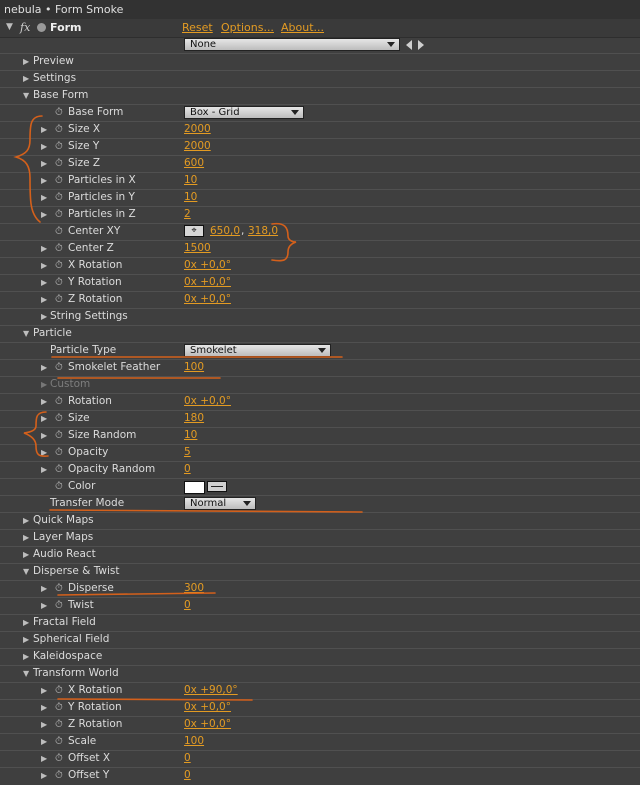 The height and width of the screenshot is (785, 640). I want to click on next-preset-icon, so click(421, 45).